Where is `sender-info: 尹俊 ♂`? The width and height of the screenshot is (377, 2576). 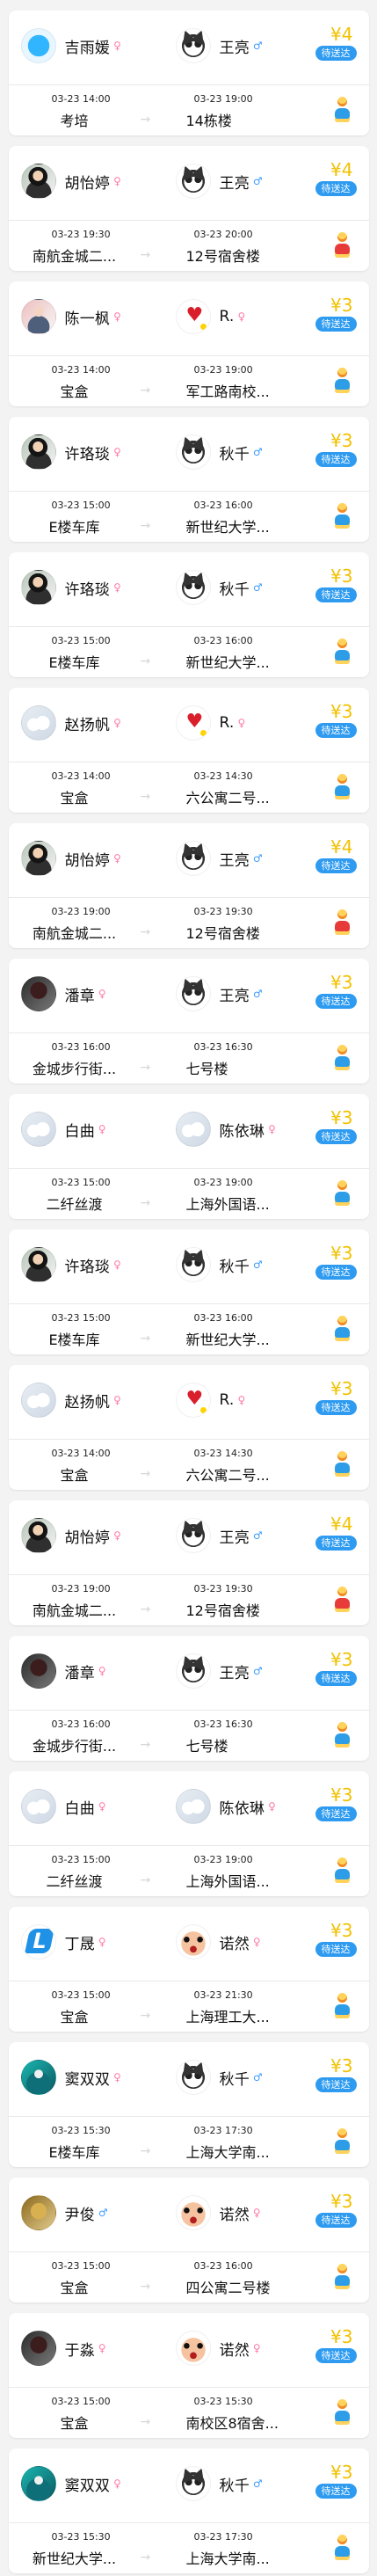
sender-info: 尹俊 ♂ is located at coordinates (64, 2212).